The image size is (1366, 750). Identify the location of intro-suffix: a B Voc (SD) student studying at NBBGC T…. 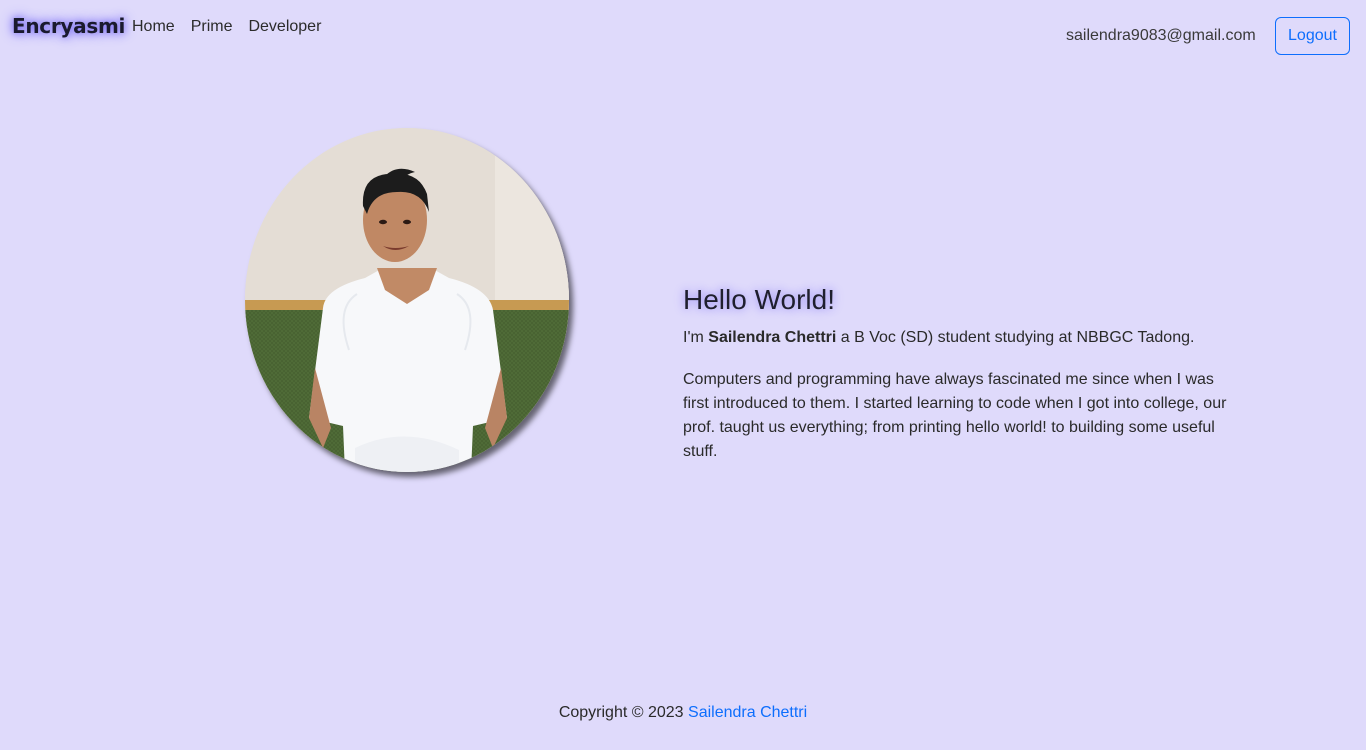
(1015, 337).